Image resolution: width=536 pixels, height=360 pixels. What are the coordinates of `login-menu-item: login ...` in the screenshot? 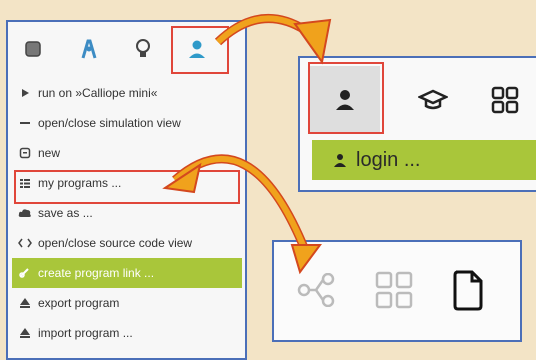 It's located at (424, 160).